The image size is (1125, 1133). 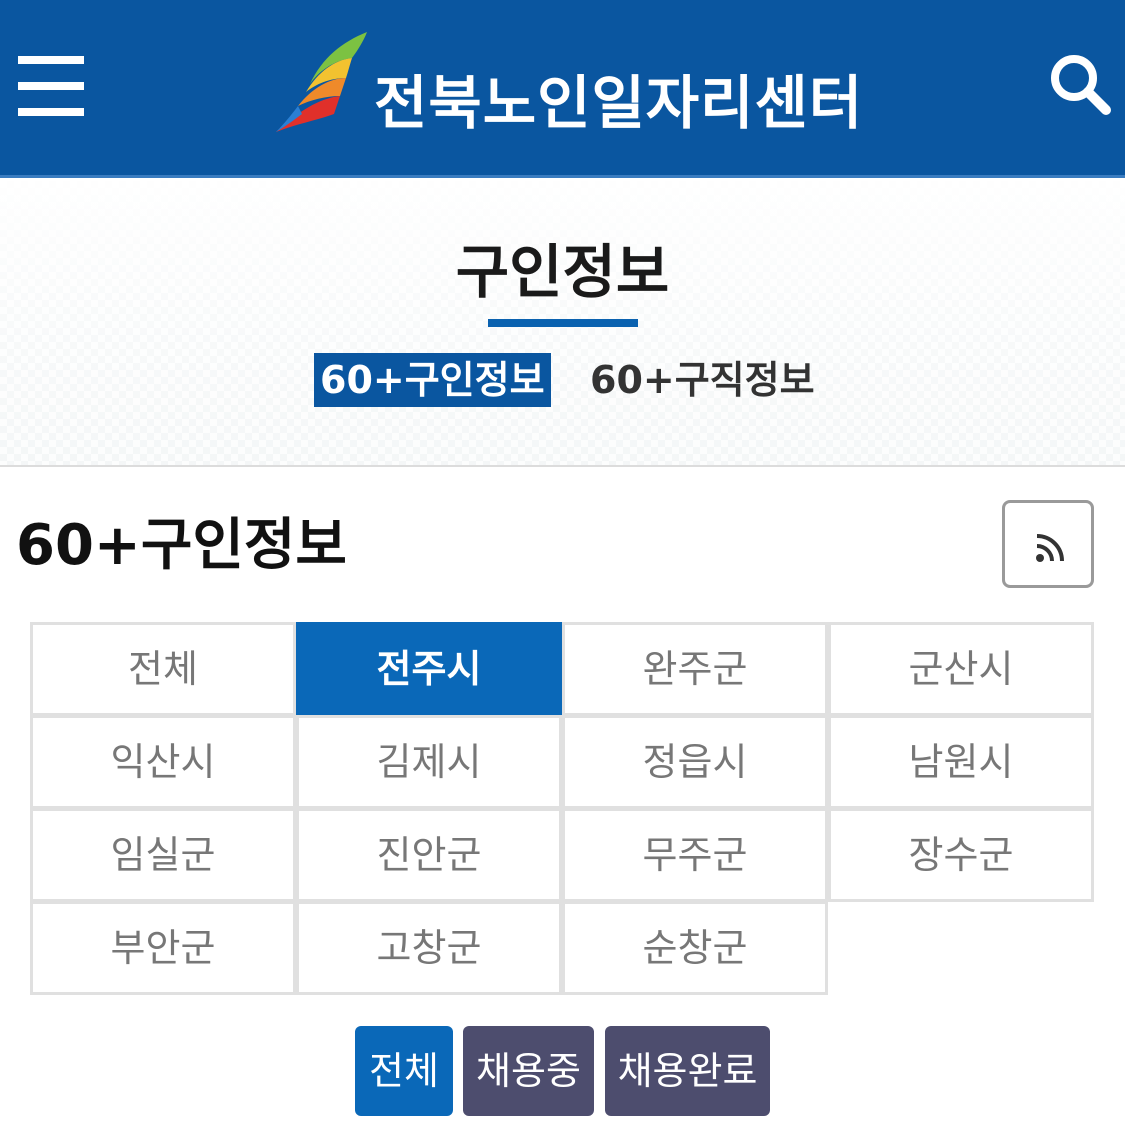 I want to click on region-iksan: 익산시, so click(x=163, y=762).